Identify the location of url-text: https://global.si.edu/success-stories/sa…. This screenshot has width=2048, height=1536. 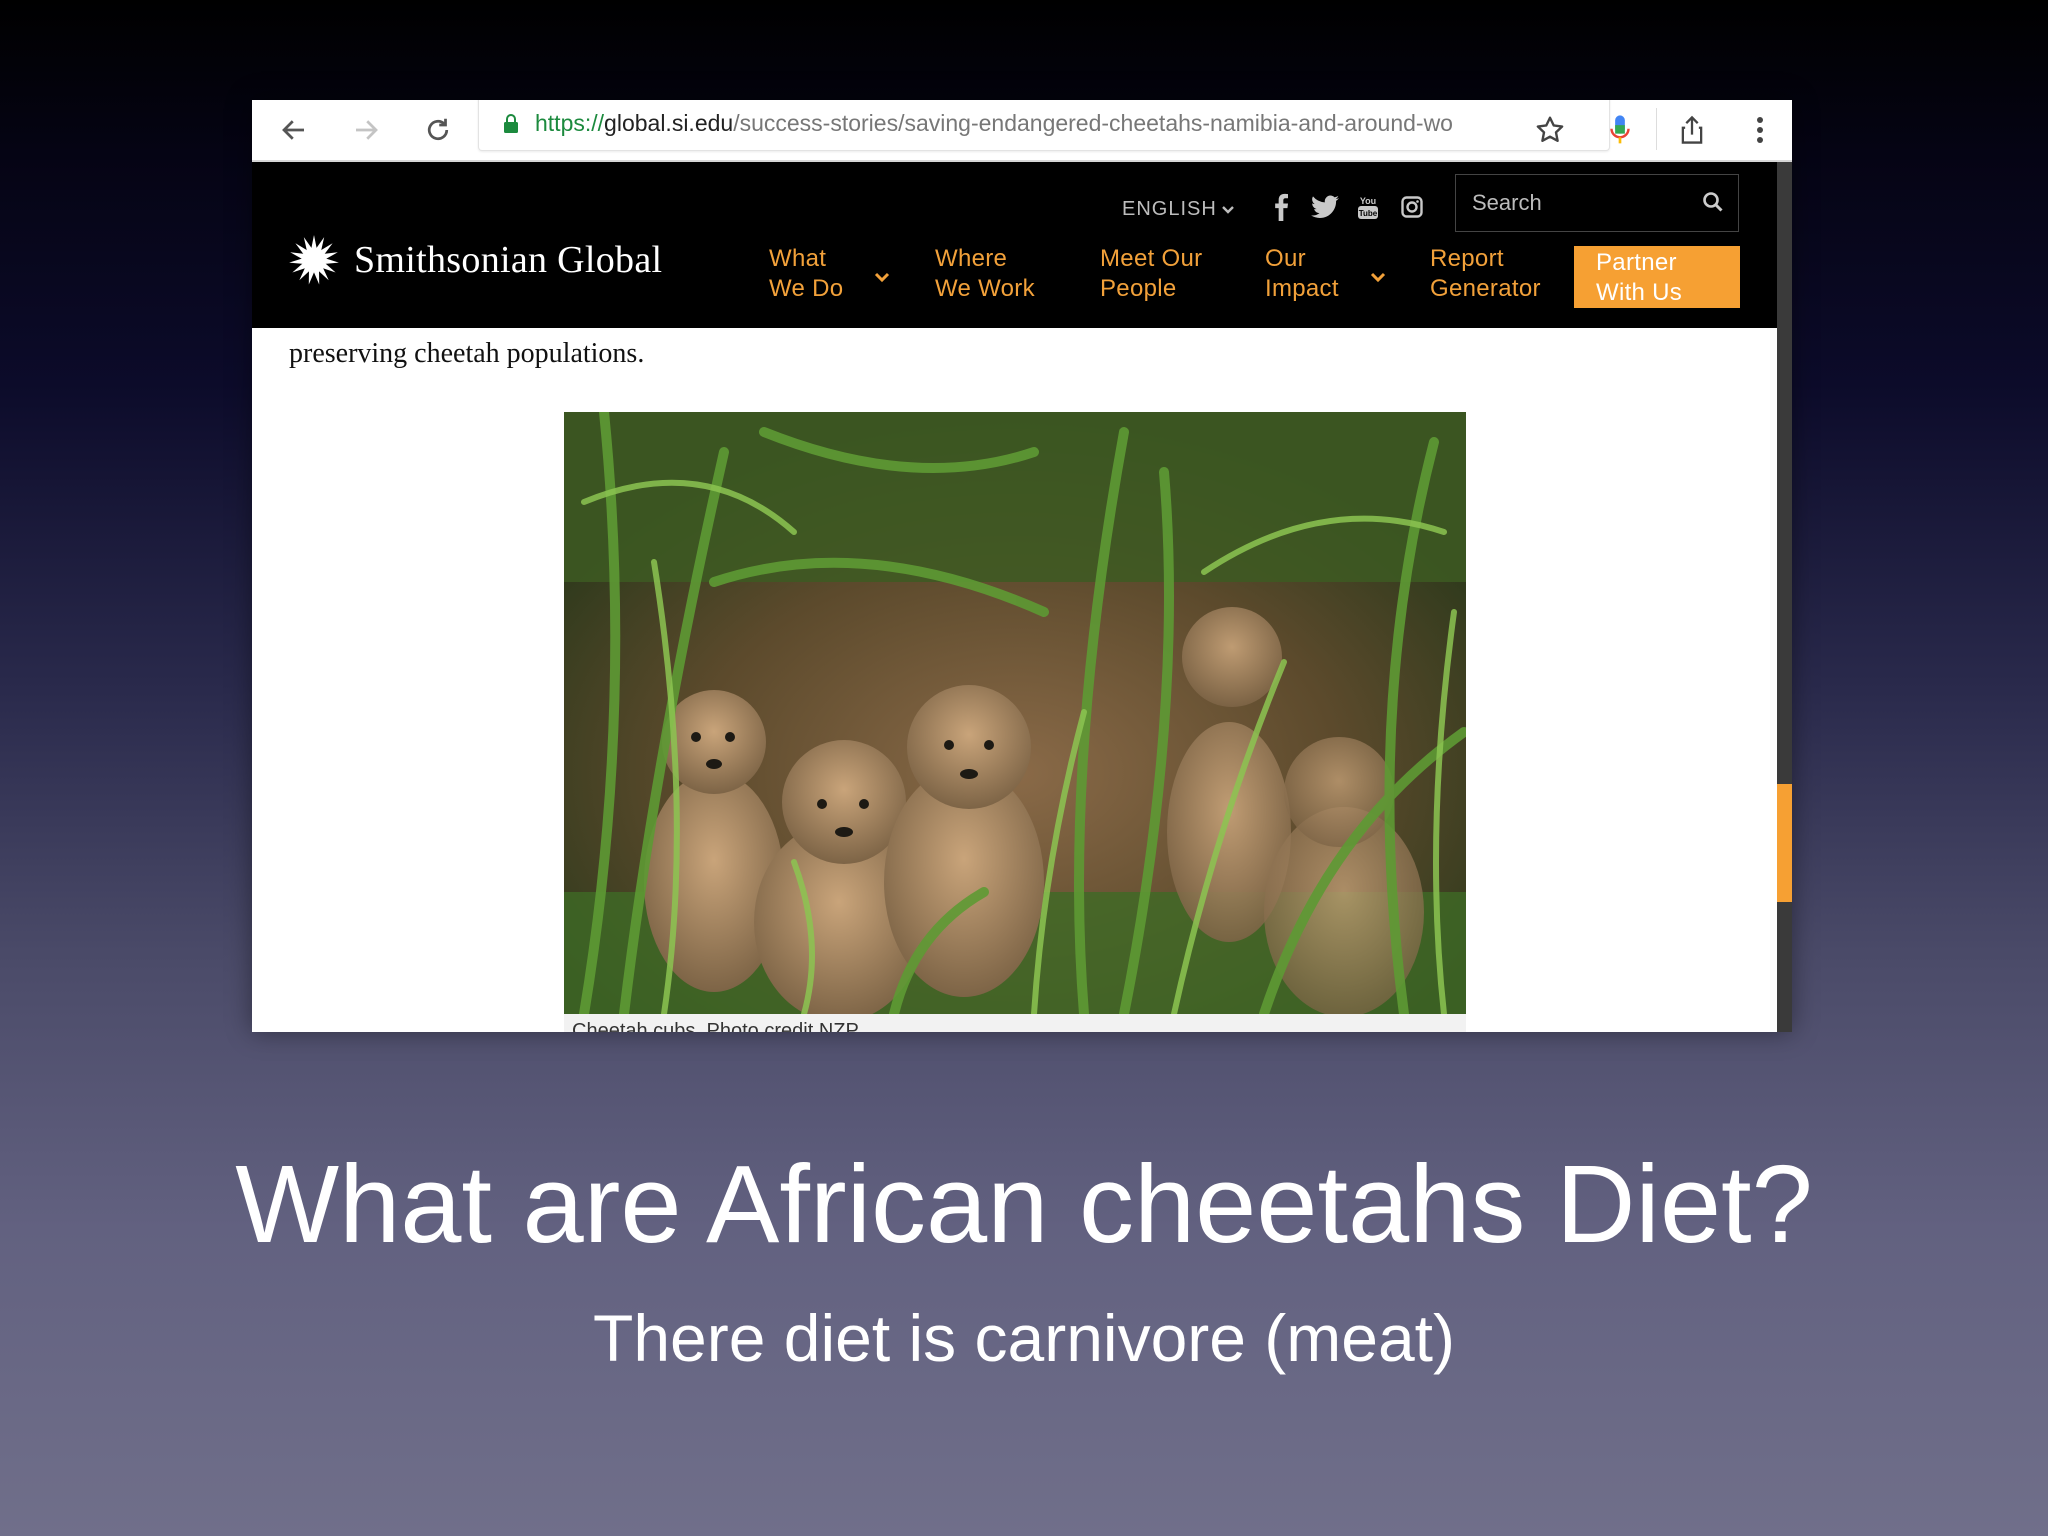
(1050, 123).